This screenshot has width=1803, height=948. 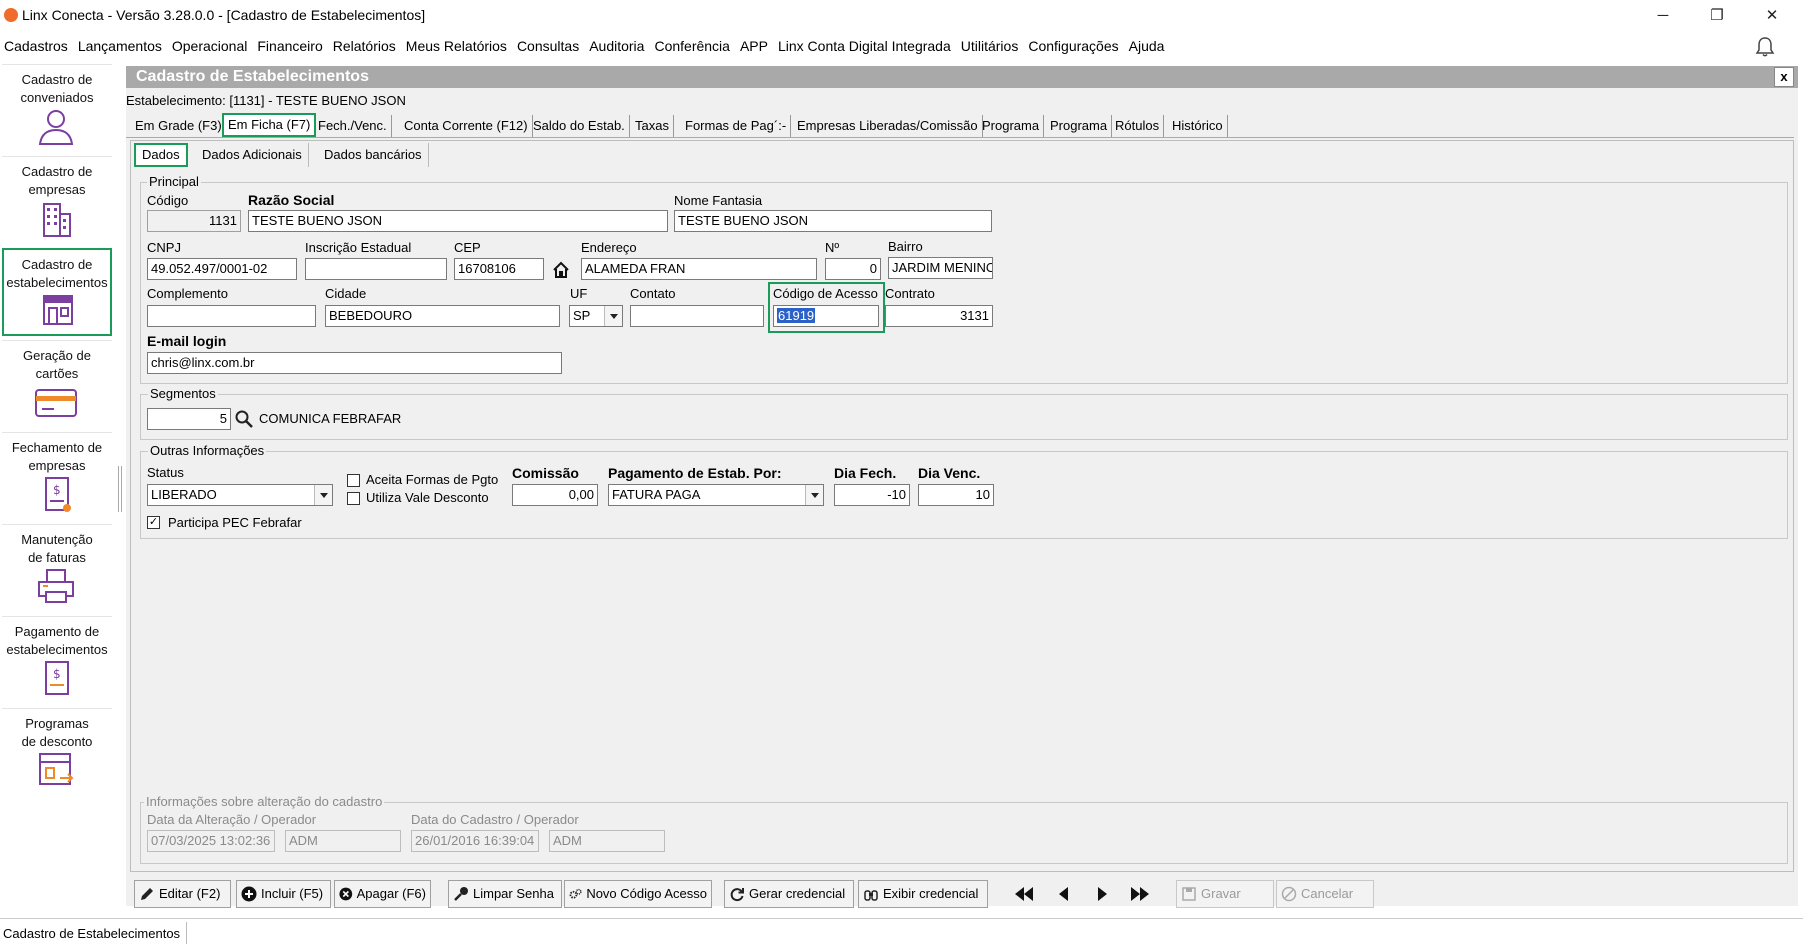 What do you see at coordinates (1765, 47) in the screenshot?
I see `bell-icon` at bounding box center [1765, 47].